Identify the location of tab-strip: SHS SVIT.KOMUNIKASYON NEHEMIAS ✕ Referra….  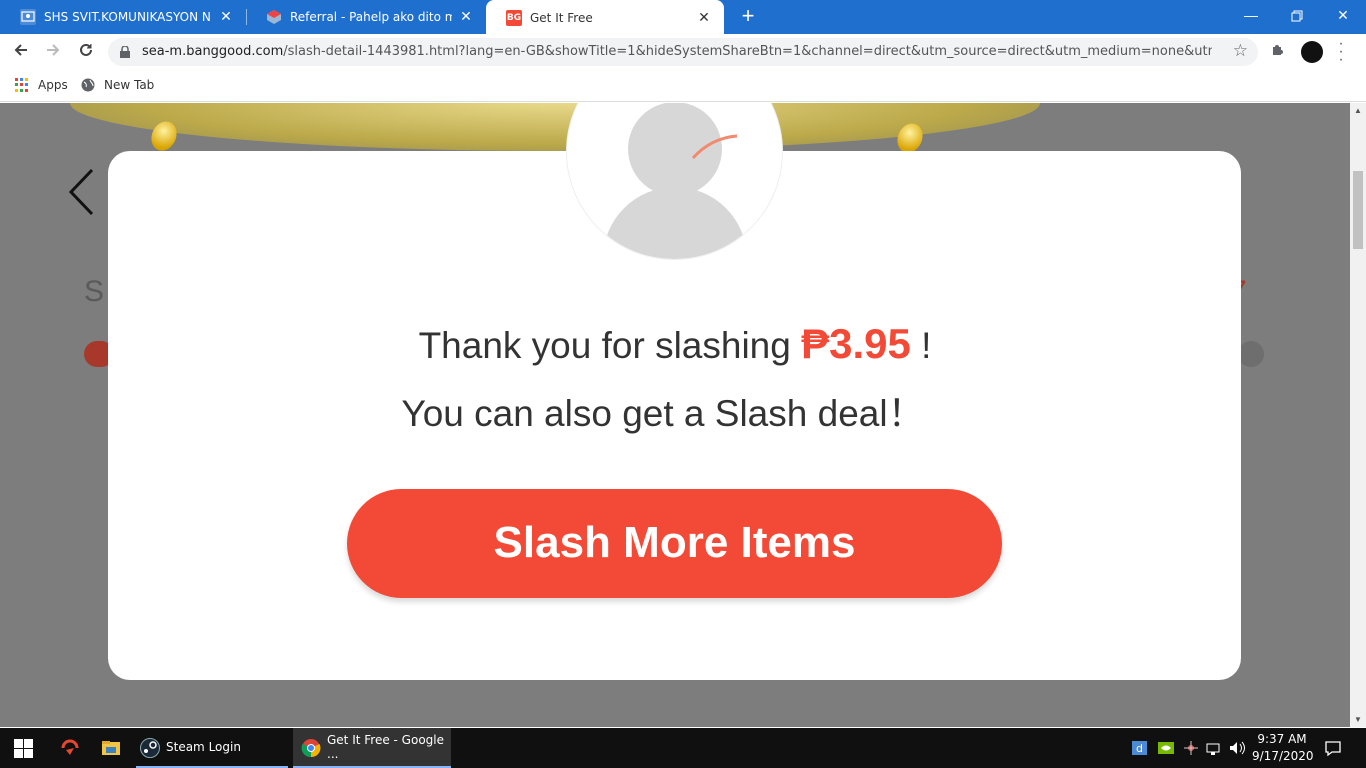
(683, 17).